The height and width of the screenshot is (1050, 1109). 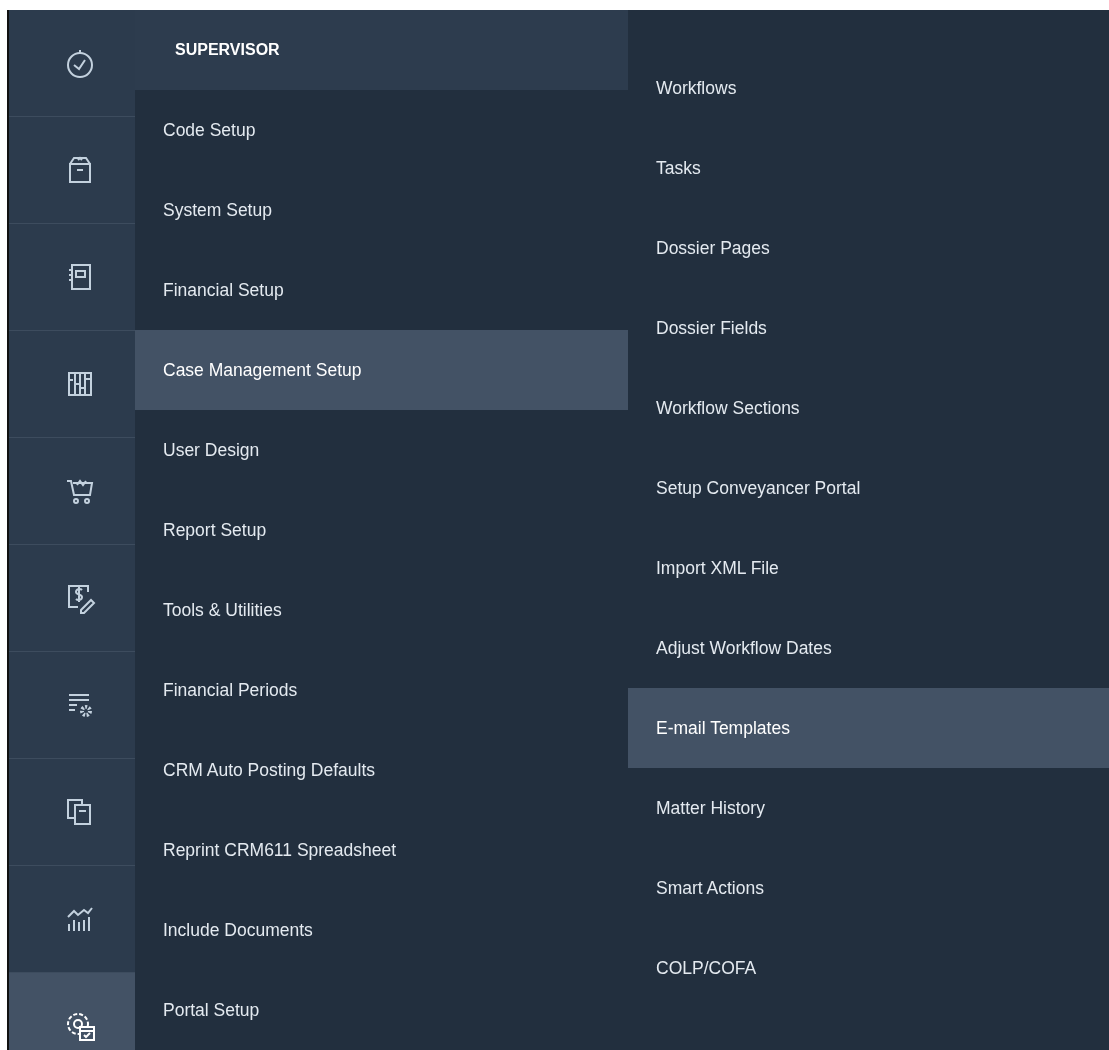 What do you see at coordinates (868, 408) in the screenshot?
I see `menu-item: Workflow Sections` at bounding box center [868, 408].